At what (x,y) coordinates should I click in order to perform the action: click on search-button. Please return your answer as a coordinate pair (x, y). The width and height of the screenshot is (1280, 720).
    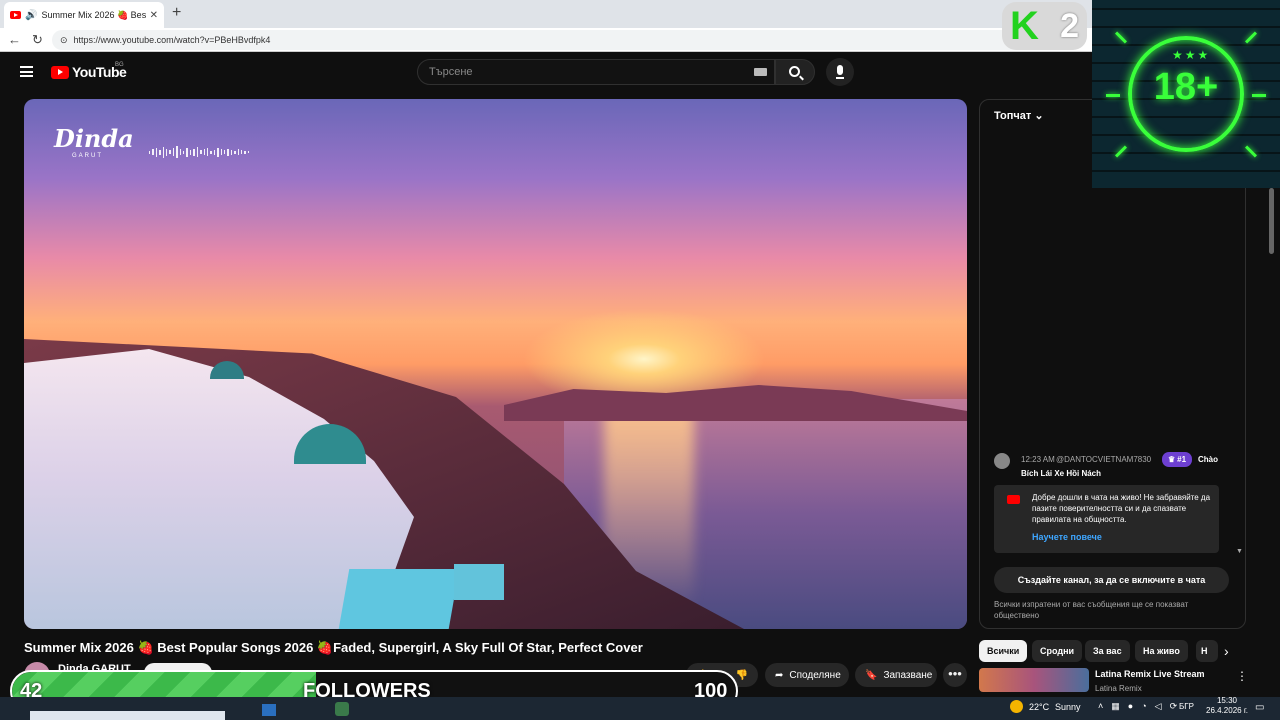
    Looking at the image, I should click on (795, 72).